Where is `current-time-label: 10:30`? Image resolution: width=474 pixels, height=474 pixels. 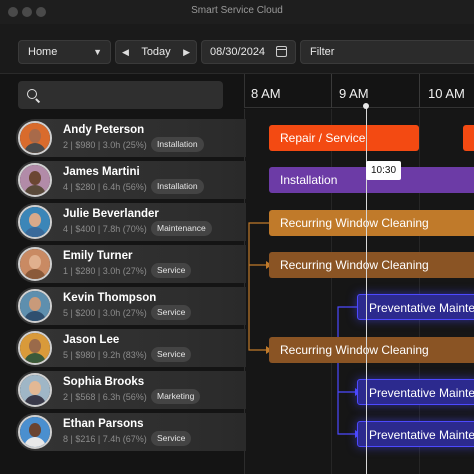
current-time-label: 10:30 is located at coordinates (383, 170).